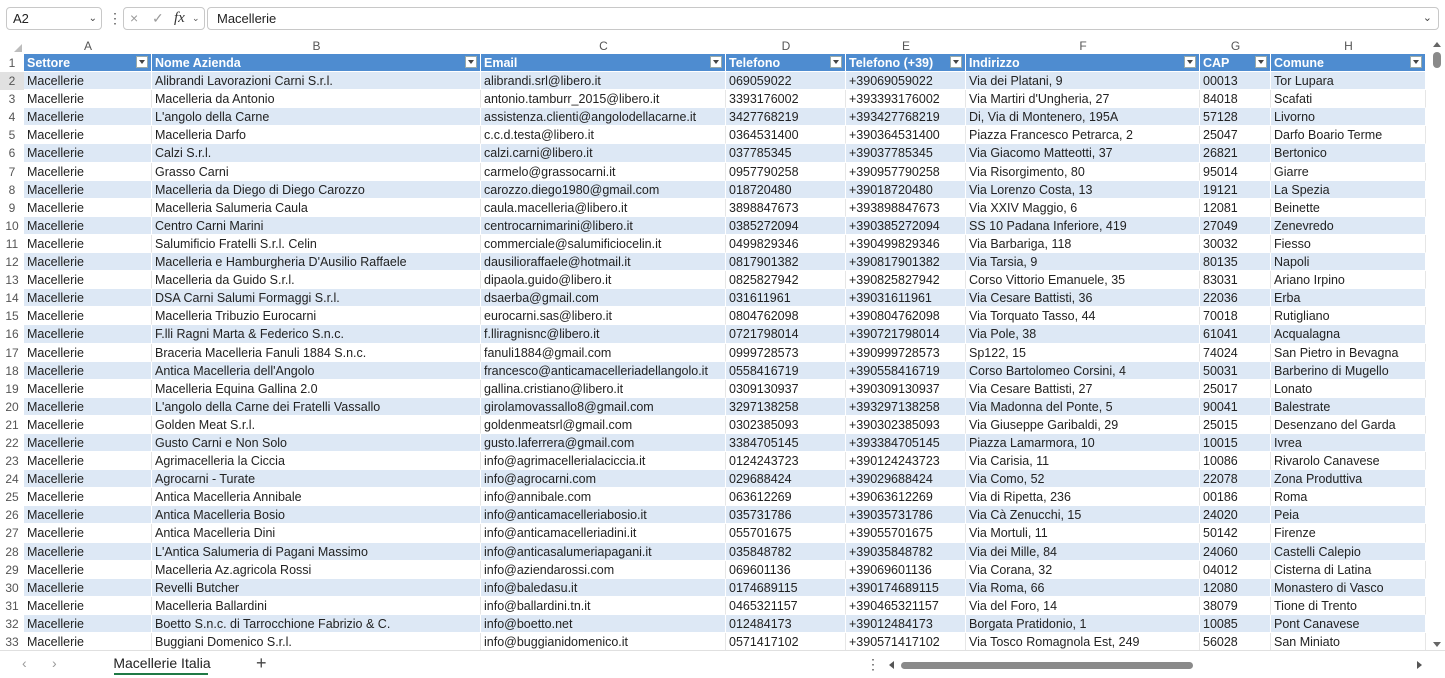 Image resolution: width=1445 pixels, height=678 pixels. Describe the element at coordinates (603, 587) in the screenshot. I see `table-cell: info@baledasu.it` at that location.